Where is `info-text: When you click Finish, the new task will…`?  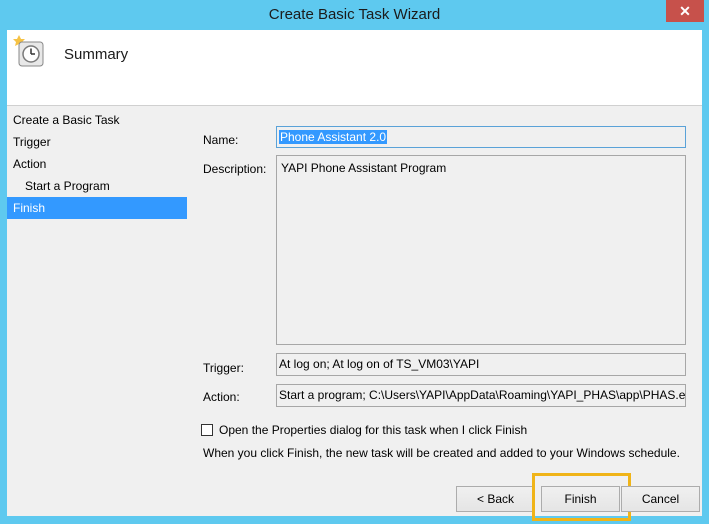
info-text: When you click Finish, the new task will… is located at coordinates (441, 453).